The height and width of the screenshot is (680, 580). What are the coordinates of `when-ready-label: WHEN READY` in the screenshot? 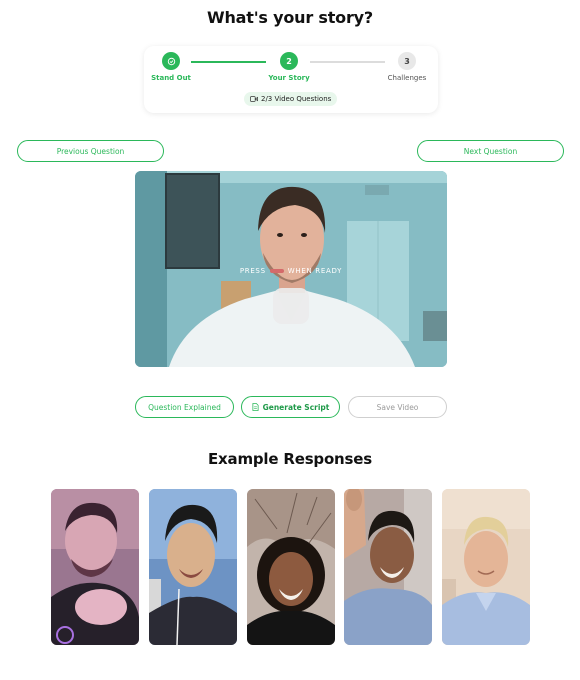 It's located at (315, 271).